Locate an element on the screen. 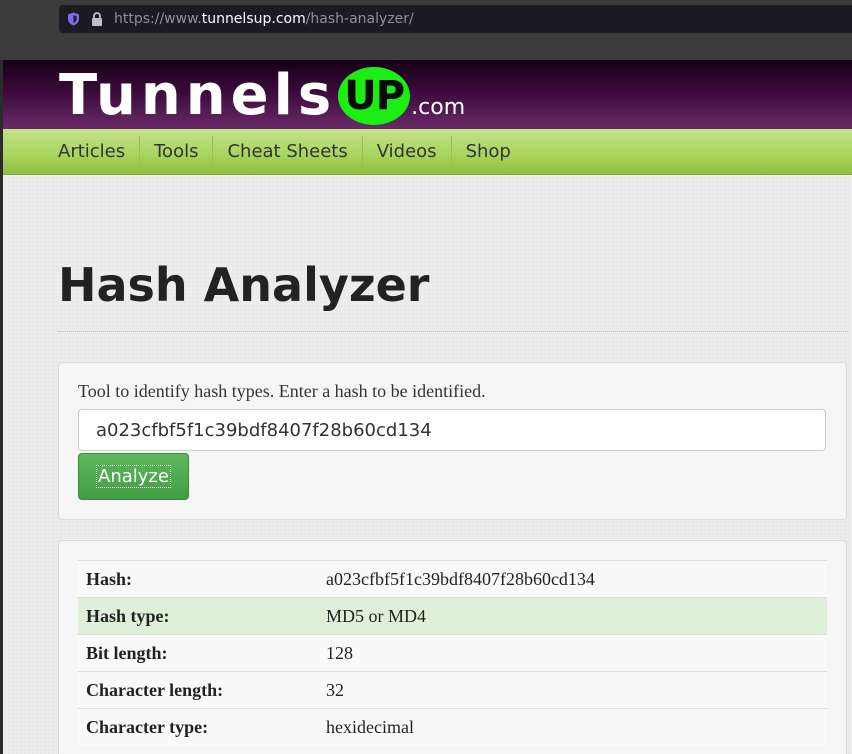 The image size is (852, 754). character-type-label: Character type: is located at coordinates (198, 727).